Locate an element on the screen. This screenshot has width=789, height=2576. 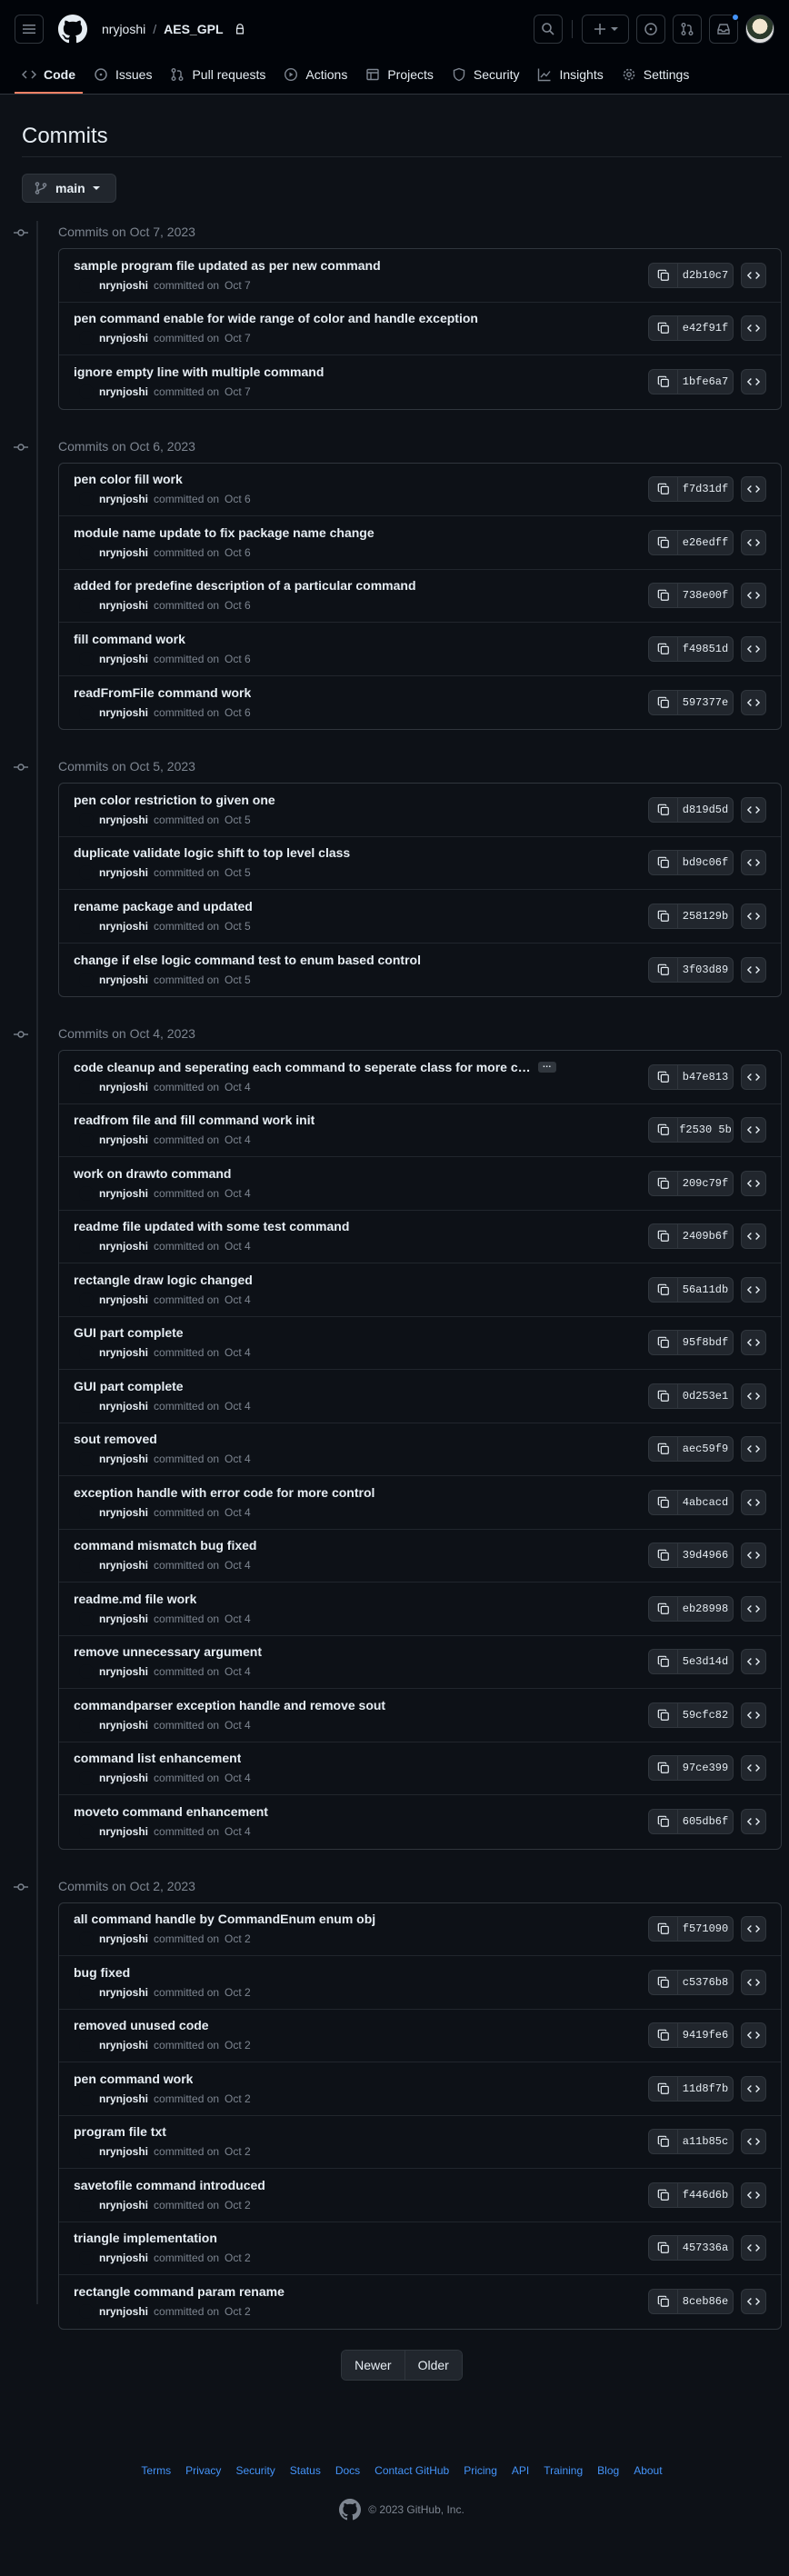
commit-message-link: bug fixed is located at coordinates (102, 1972).